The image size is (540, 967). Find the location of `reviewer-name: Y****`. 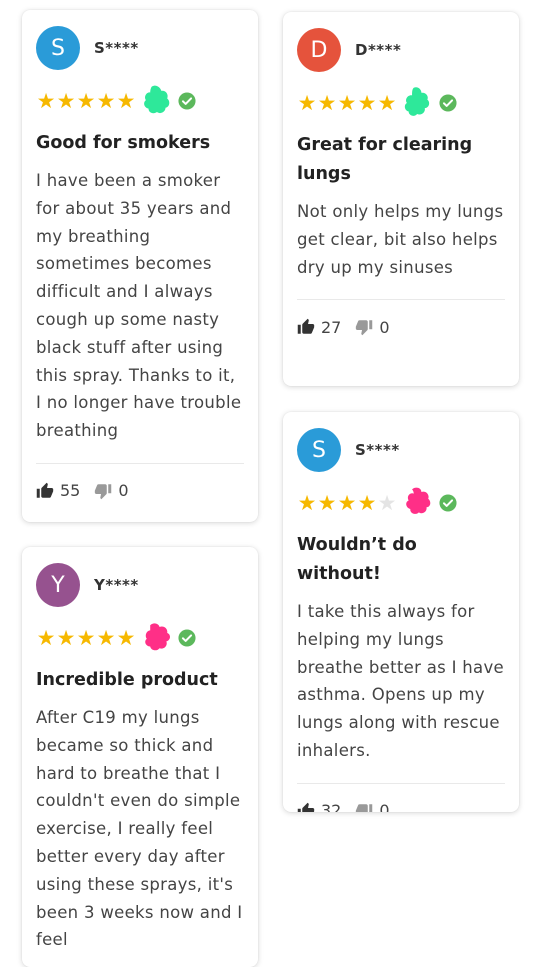

reviewer-name: Y**** is located at coordinates (116, 585).